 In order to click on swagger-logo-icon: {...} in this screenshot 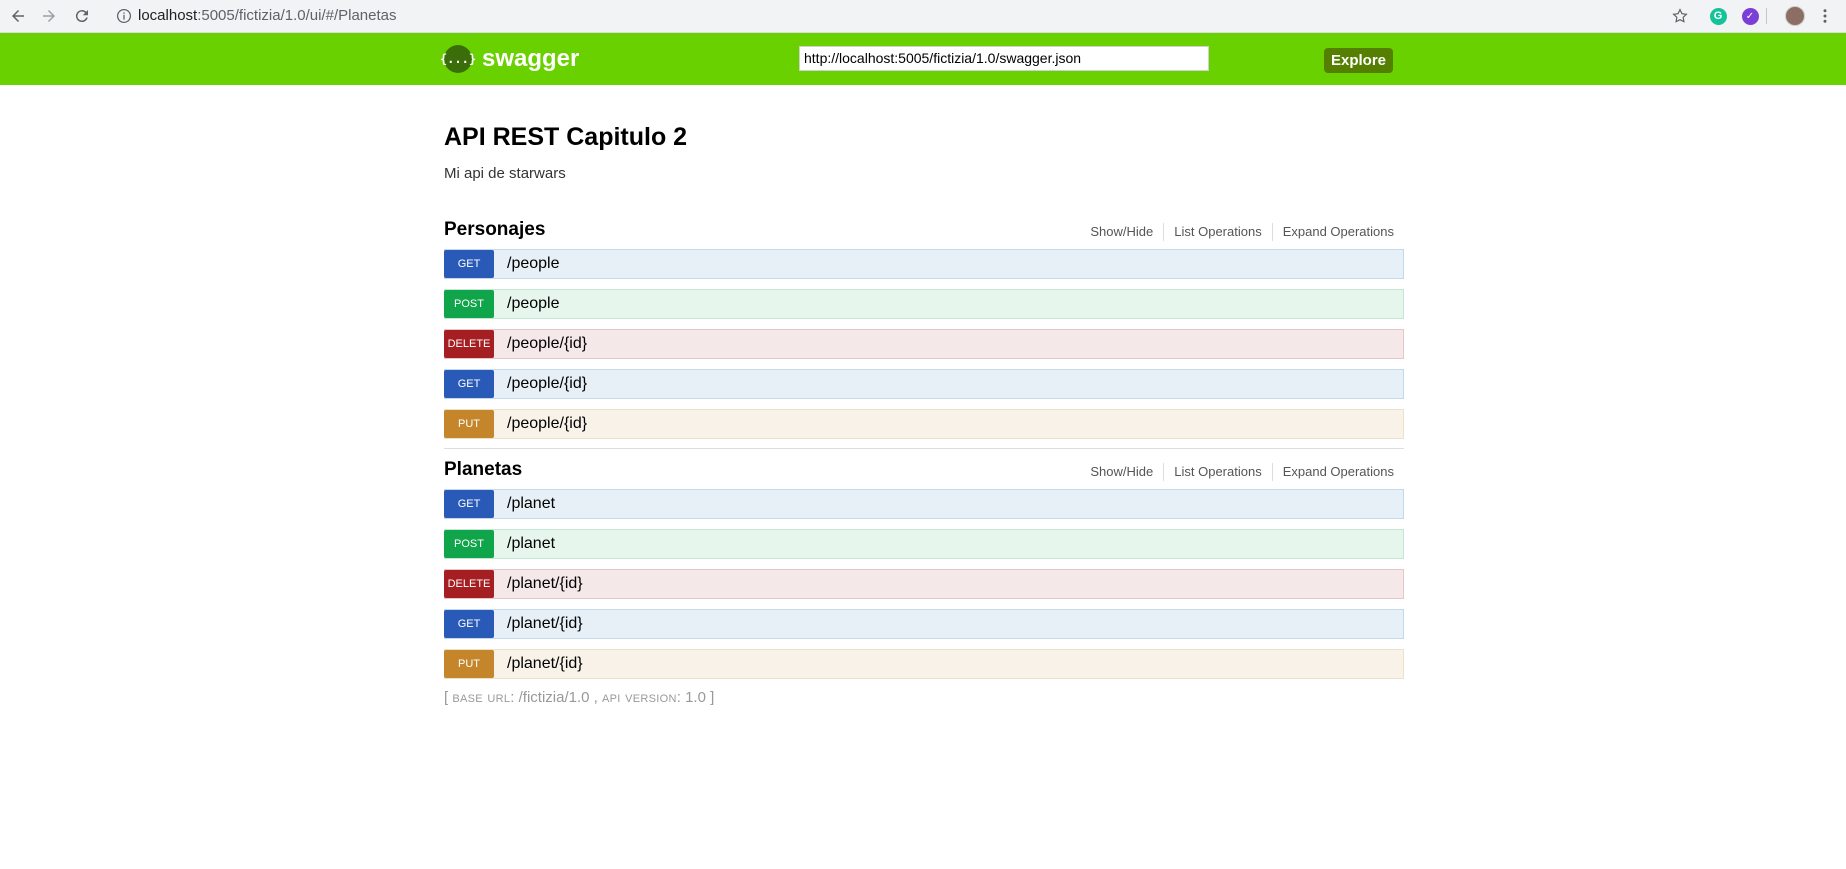, I will do `click(458, 59)`.